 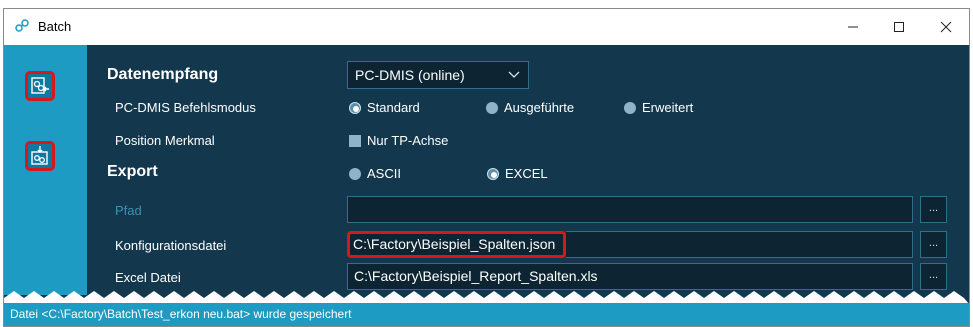 I want to click on close-button, so click(x=946, y=27).